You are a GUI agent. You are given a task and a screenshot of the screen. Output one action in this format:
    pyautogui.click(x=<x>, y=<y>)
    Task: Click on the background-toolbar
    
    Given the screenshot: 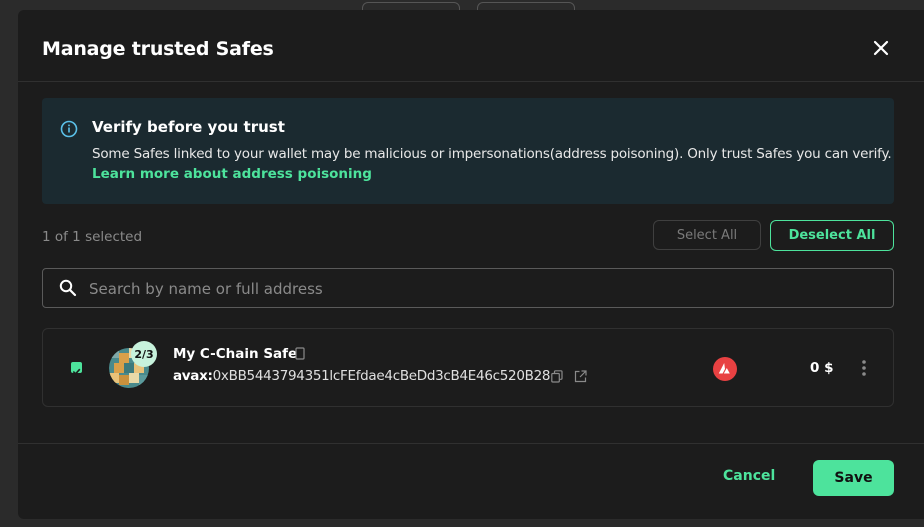 What is the action you would take?
    pyautogui.click(x=462, y=9)
    